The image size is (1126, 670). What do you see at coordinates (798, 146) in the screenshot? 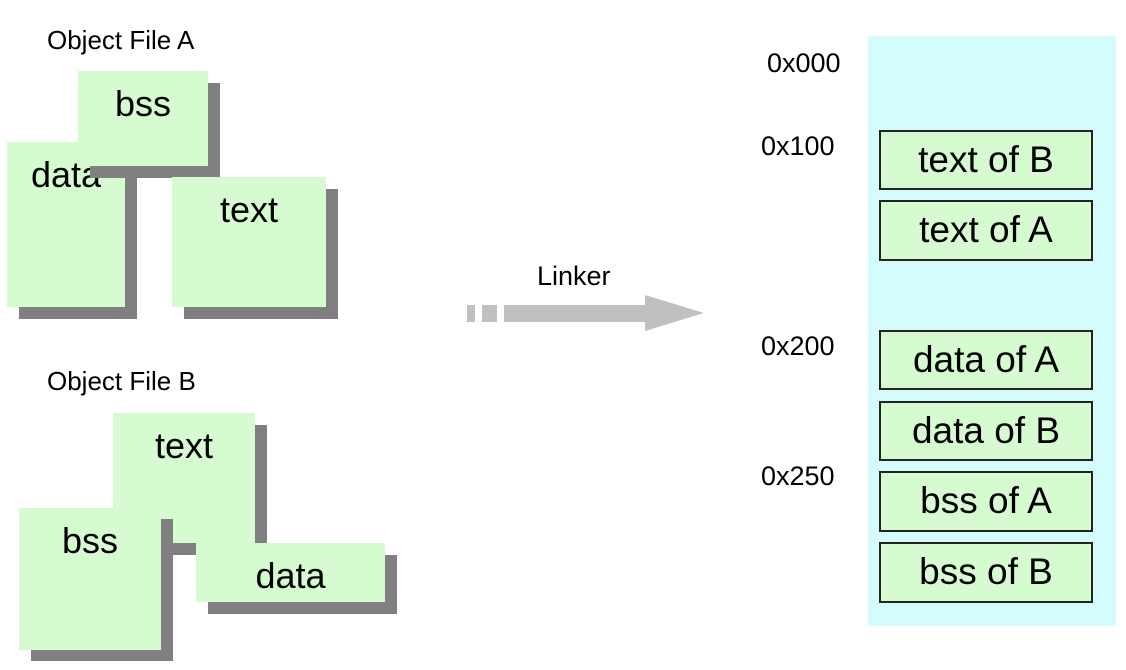
I see `address-0x100: 0x100` at bounding box center [798, 146].